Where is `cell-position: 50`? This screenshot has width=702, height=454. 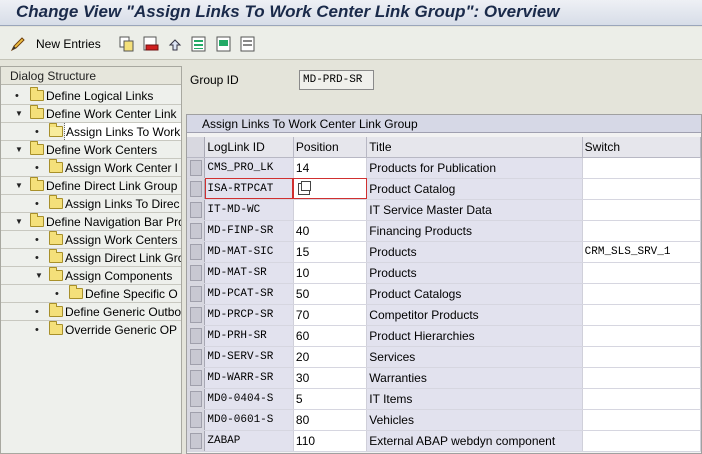
cell-position: 50 is located at coordinates (330, 294).